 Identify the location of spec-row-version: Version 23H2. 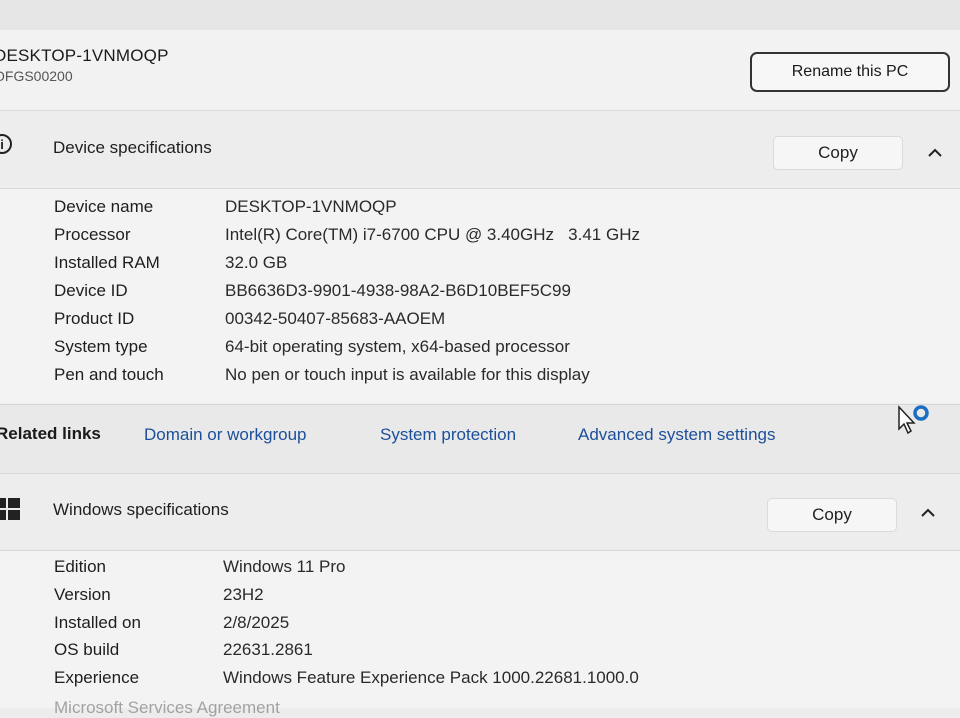
(480, 599).